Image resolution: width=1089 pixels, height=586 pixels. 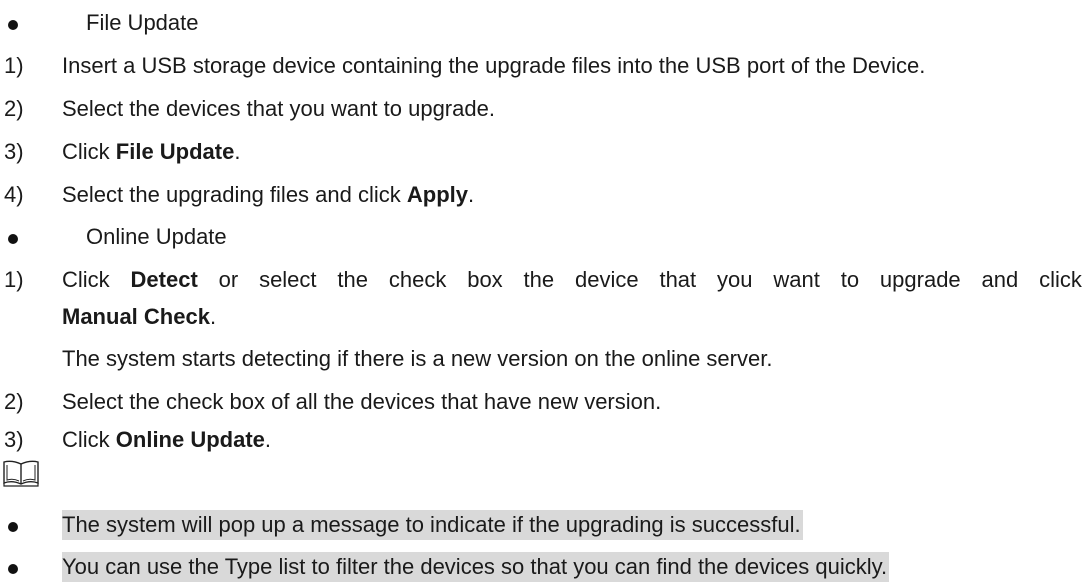 I want to click on step-text: Click File Update., so click(x=151, y=151).